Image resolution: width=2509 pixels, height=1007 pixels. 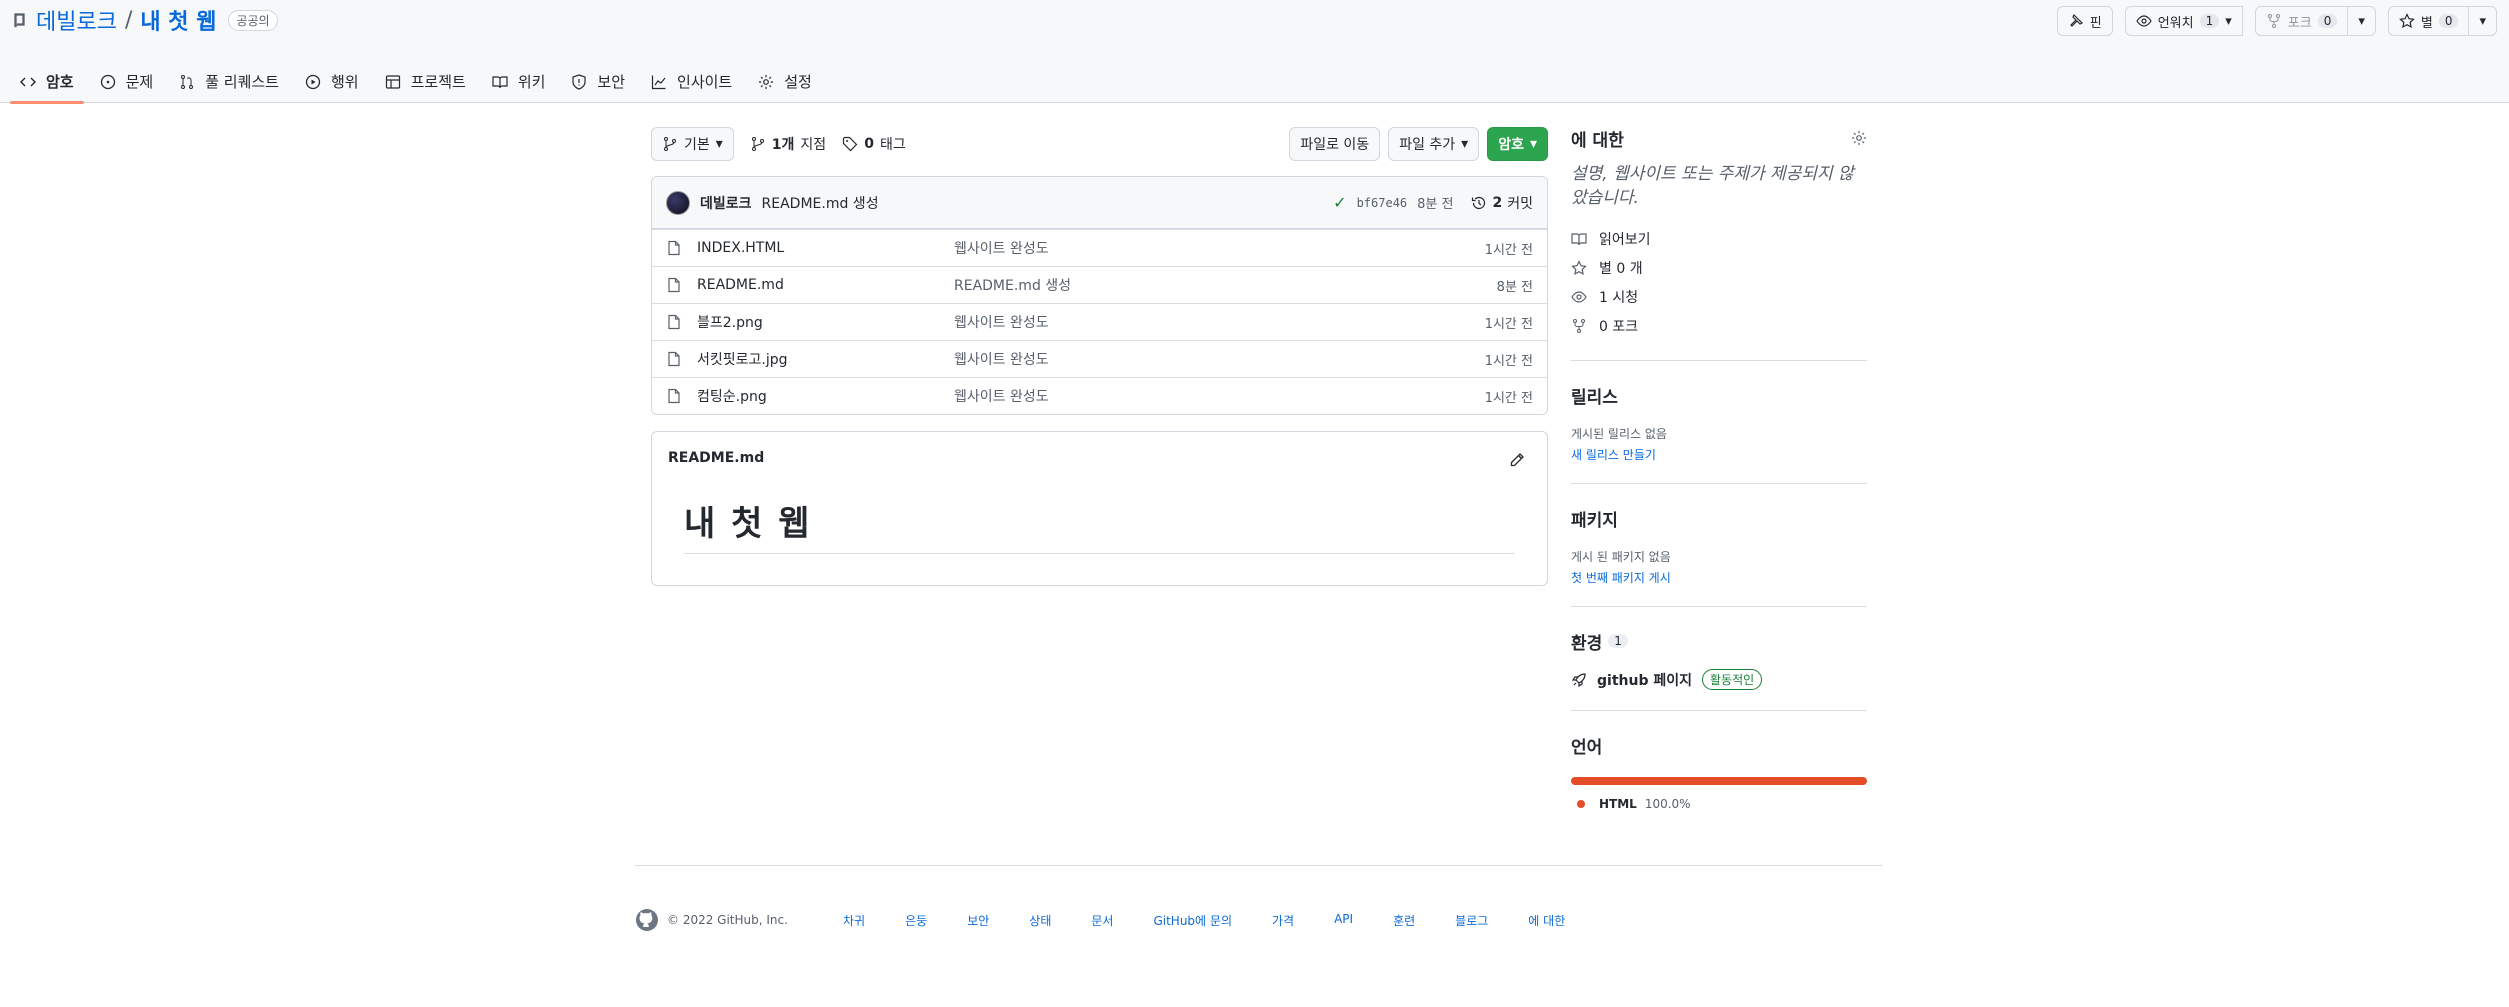 I want to click on repo-owner-link: 데빌로크, so click(x=76, y=20).